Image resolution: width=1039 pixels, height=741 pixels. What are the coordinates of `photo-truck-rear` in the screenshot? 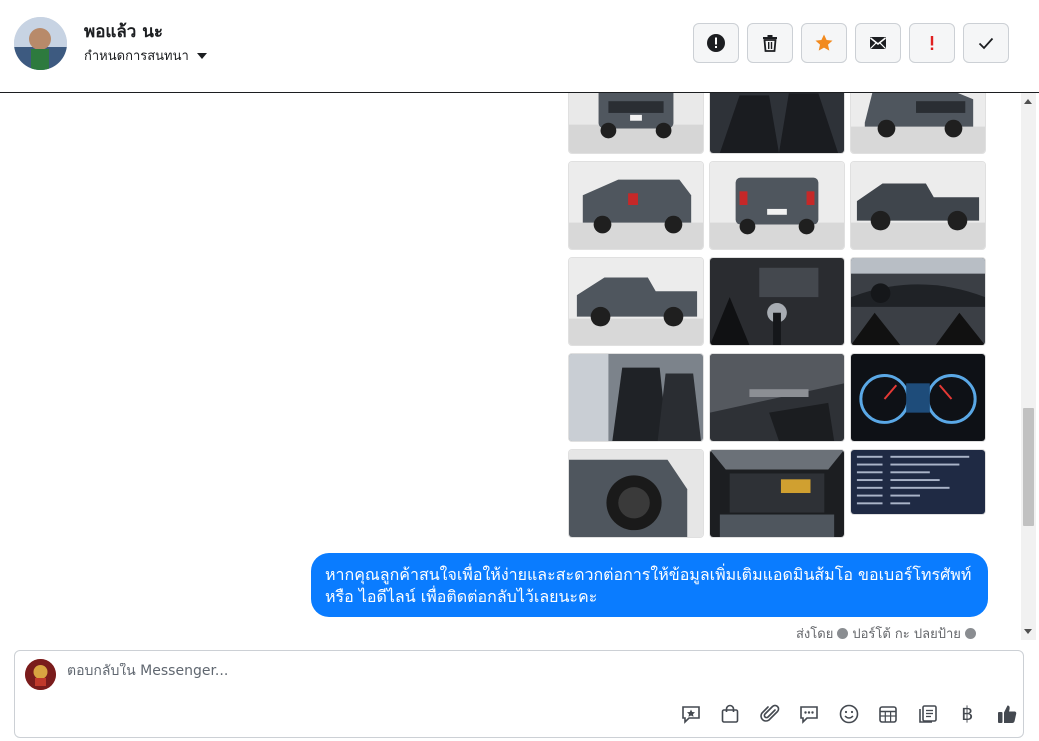 It's located at (777, 205).